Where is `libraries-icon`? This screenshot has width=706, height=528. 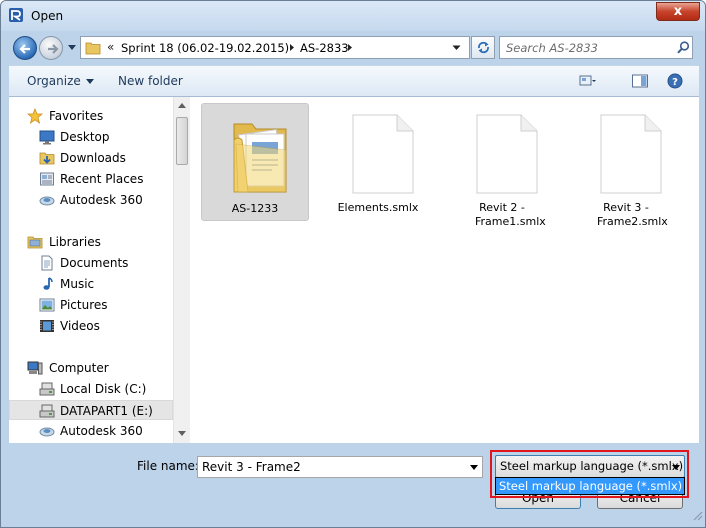 libraries-icon is located at coordinates (35, 242).